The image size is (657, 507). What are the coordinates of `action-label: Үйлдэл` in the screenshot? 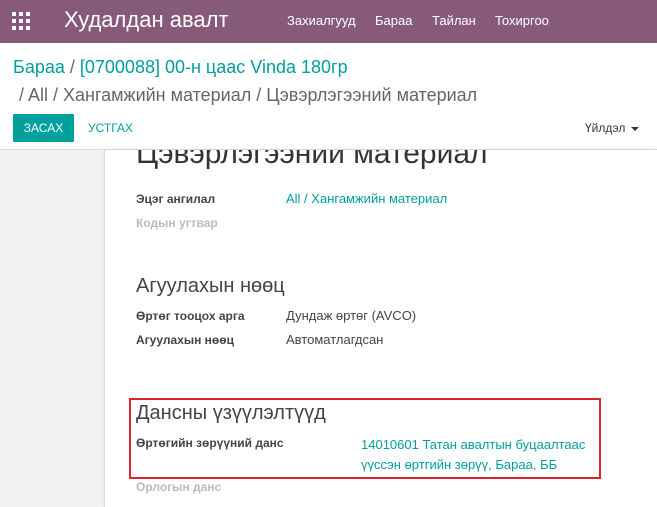 It's located at (605, 128).